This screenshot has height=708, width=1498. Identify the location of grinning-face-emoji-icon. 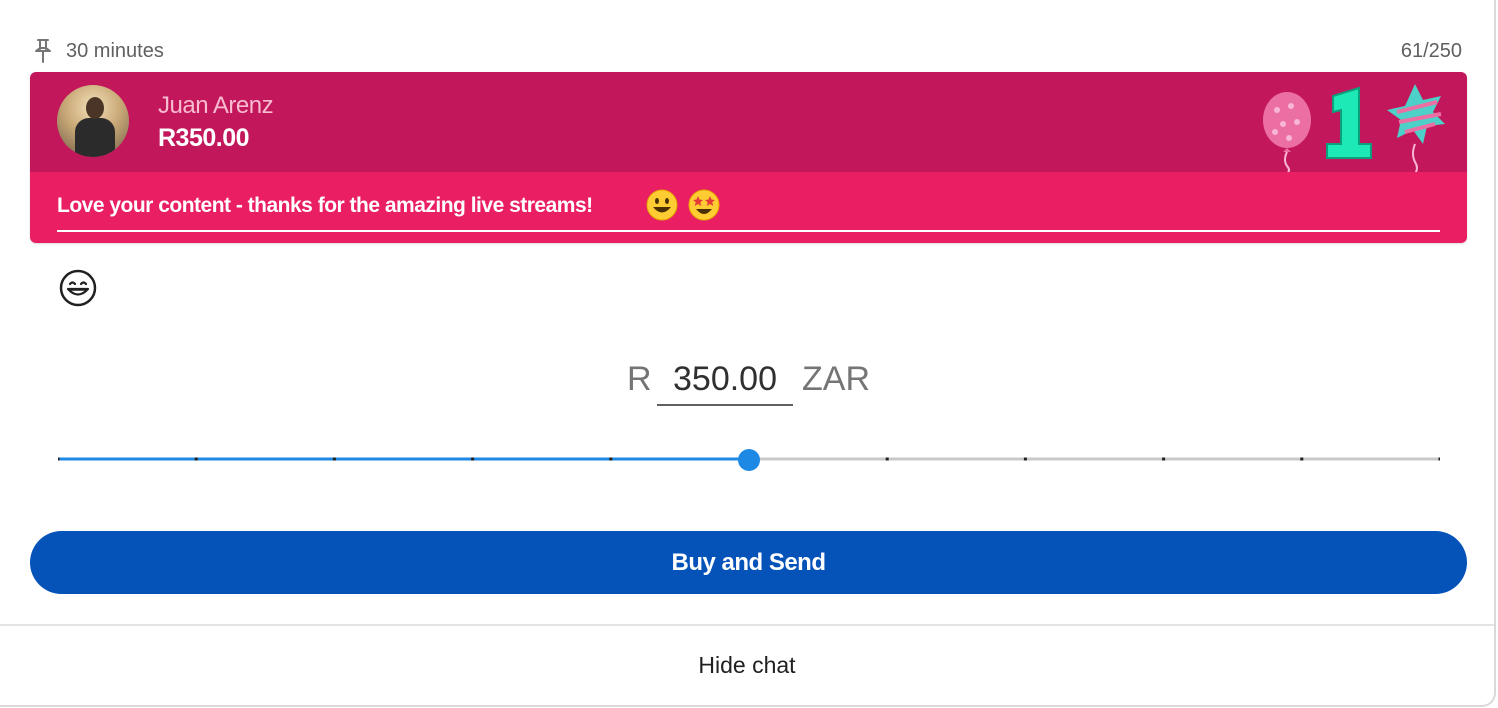
(662, 205).